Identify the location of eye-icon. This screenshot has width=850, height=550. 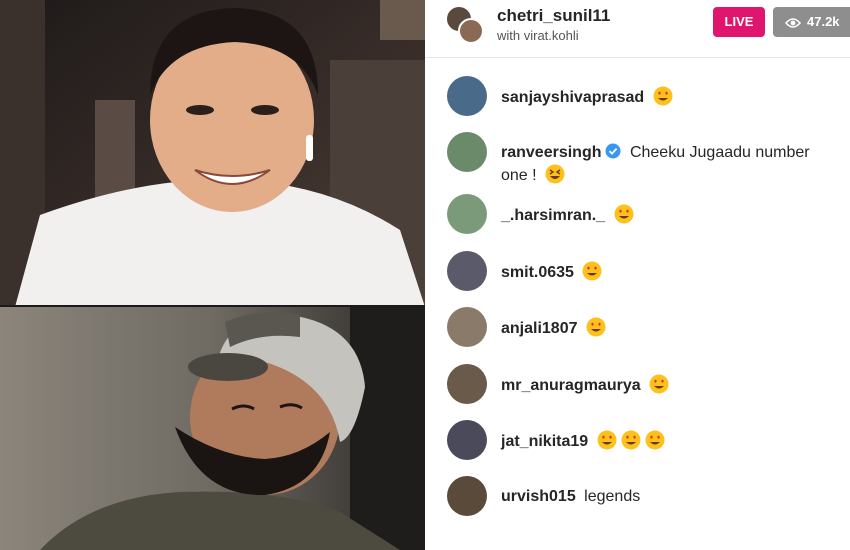
(793, 22).